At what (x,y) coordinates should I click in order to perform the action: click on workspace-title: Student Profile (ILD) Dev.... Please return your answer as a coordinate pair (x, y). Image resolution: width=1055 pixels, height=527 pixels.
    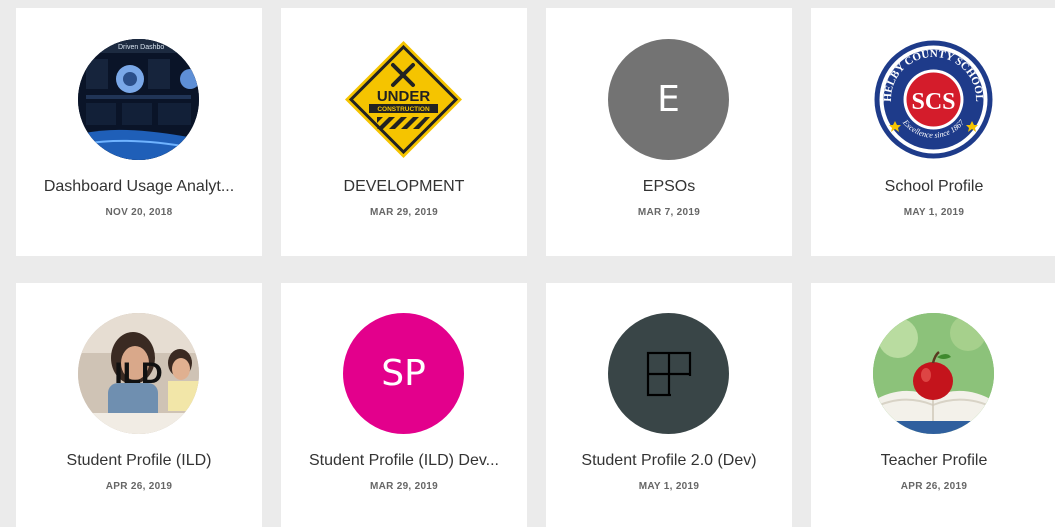
    Looking at the image, I should click on (404, 460).